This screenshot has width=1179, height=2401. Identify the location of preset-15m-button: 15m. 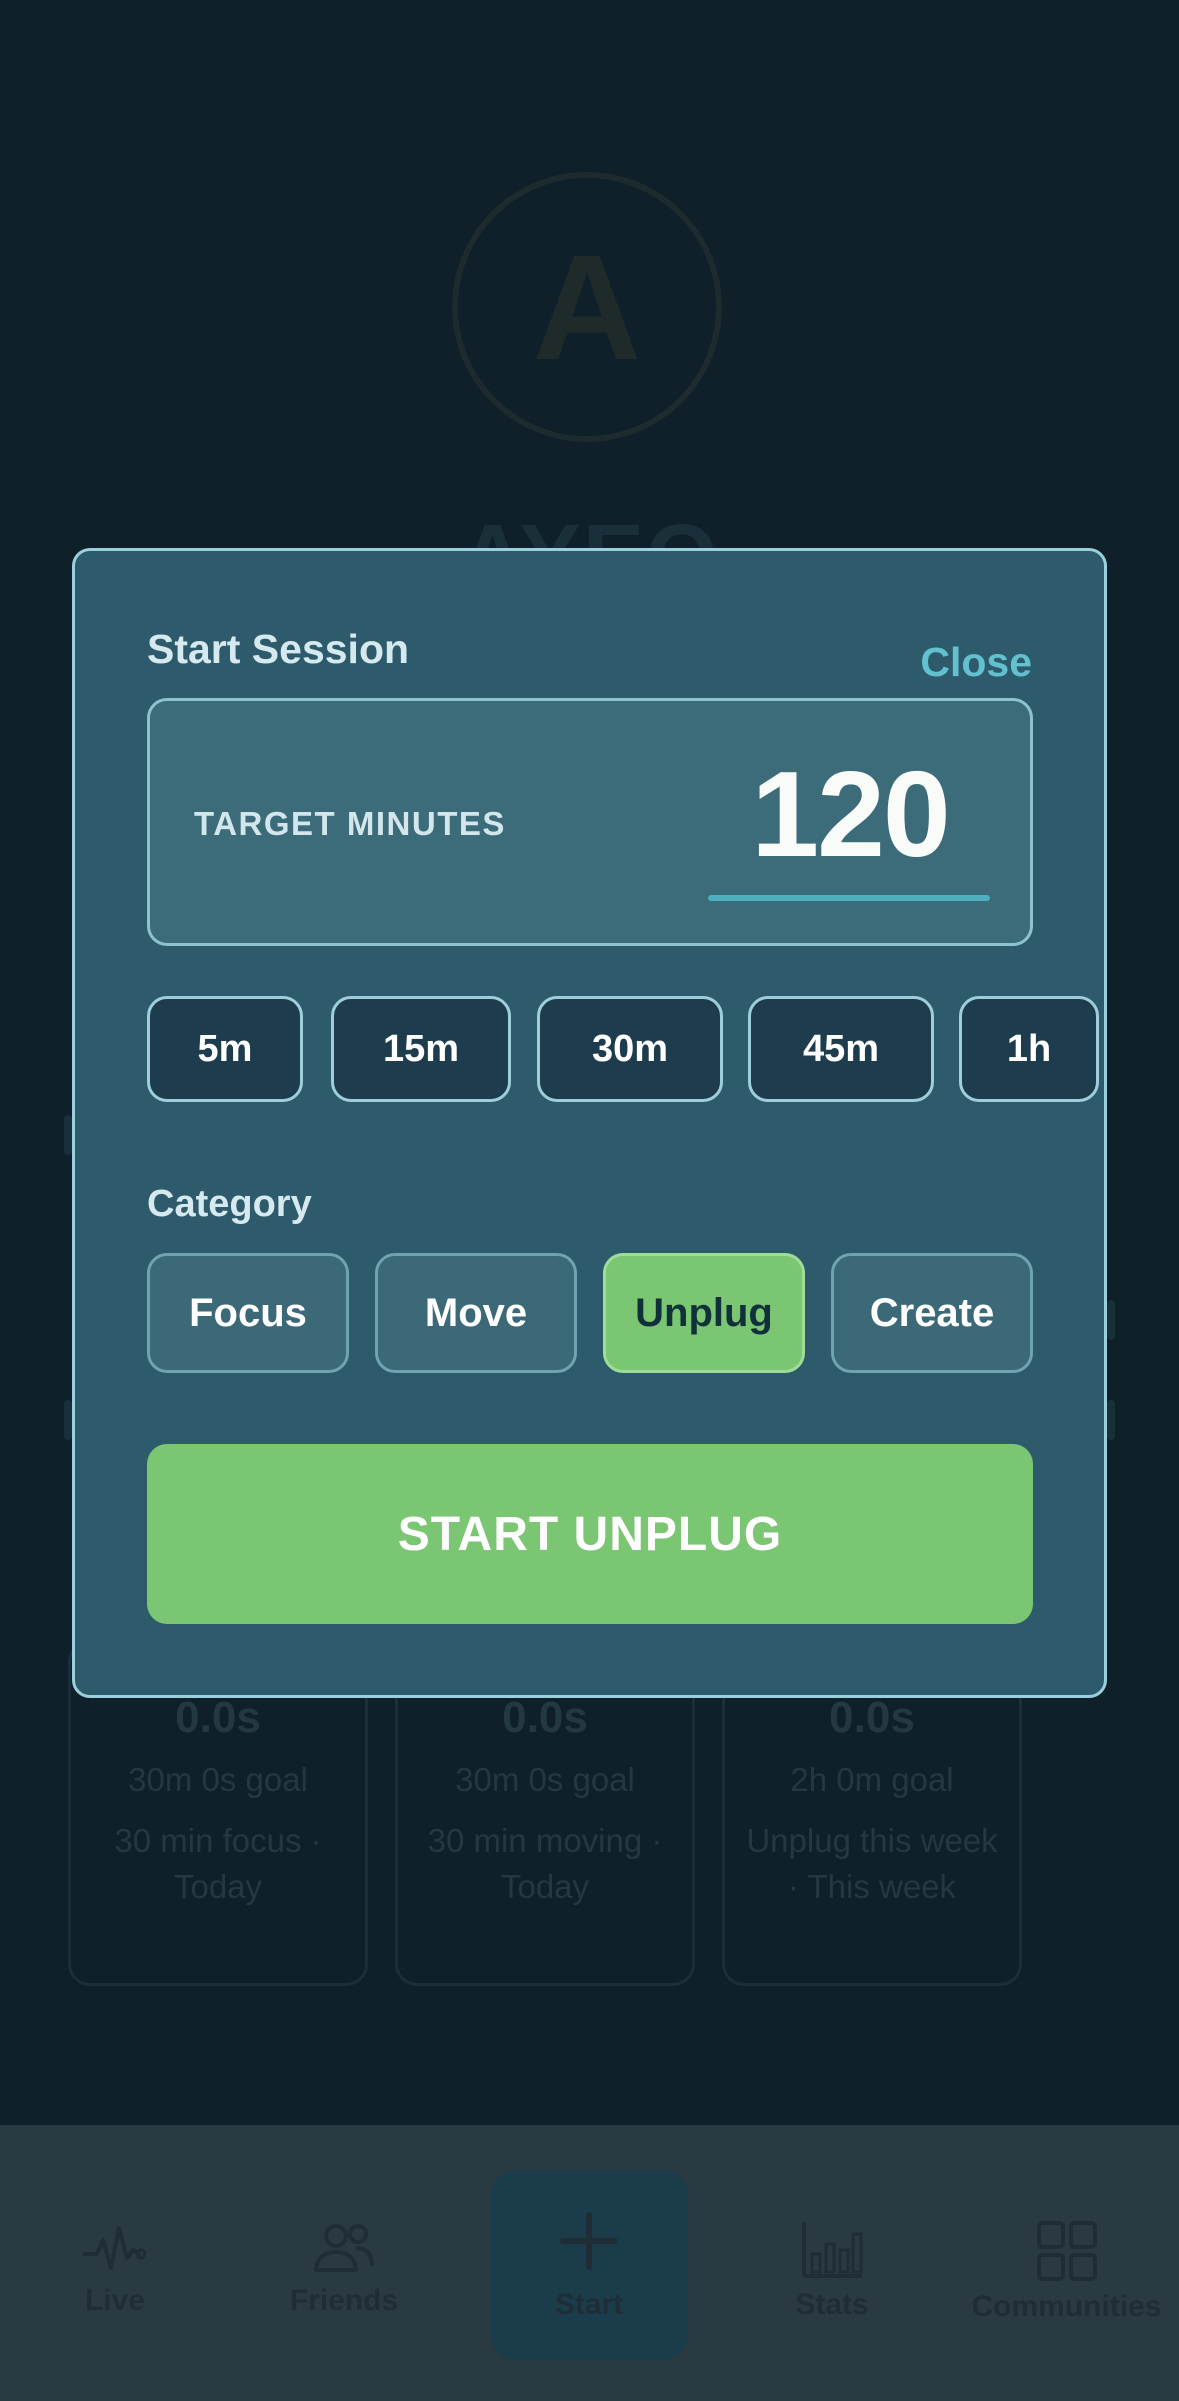
(421, 1049).